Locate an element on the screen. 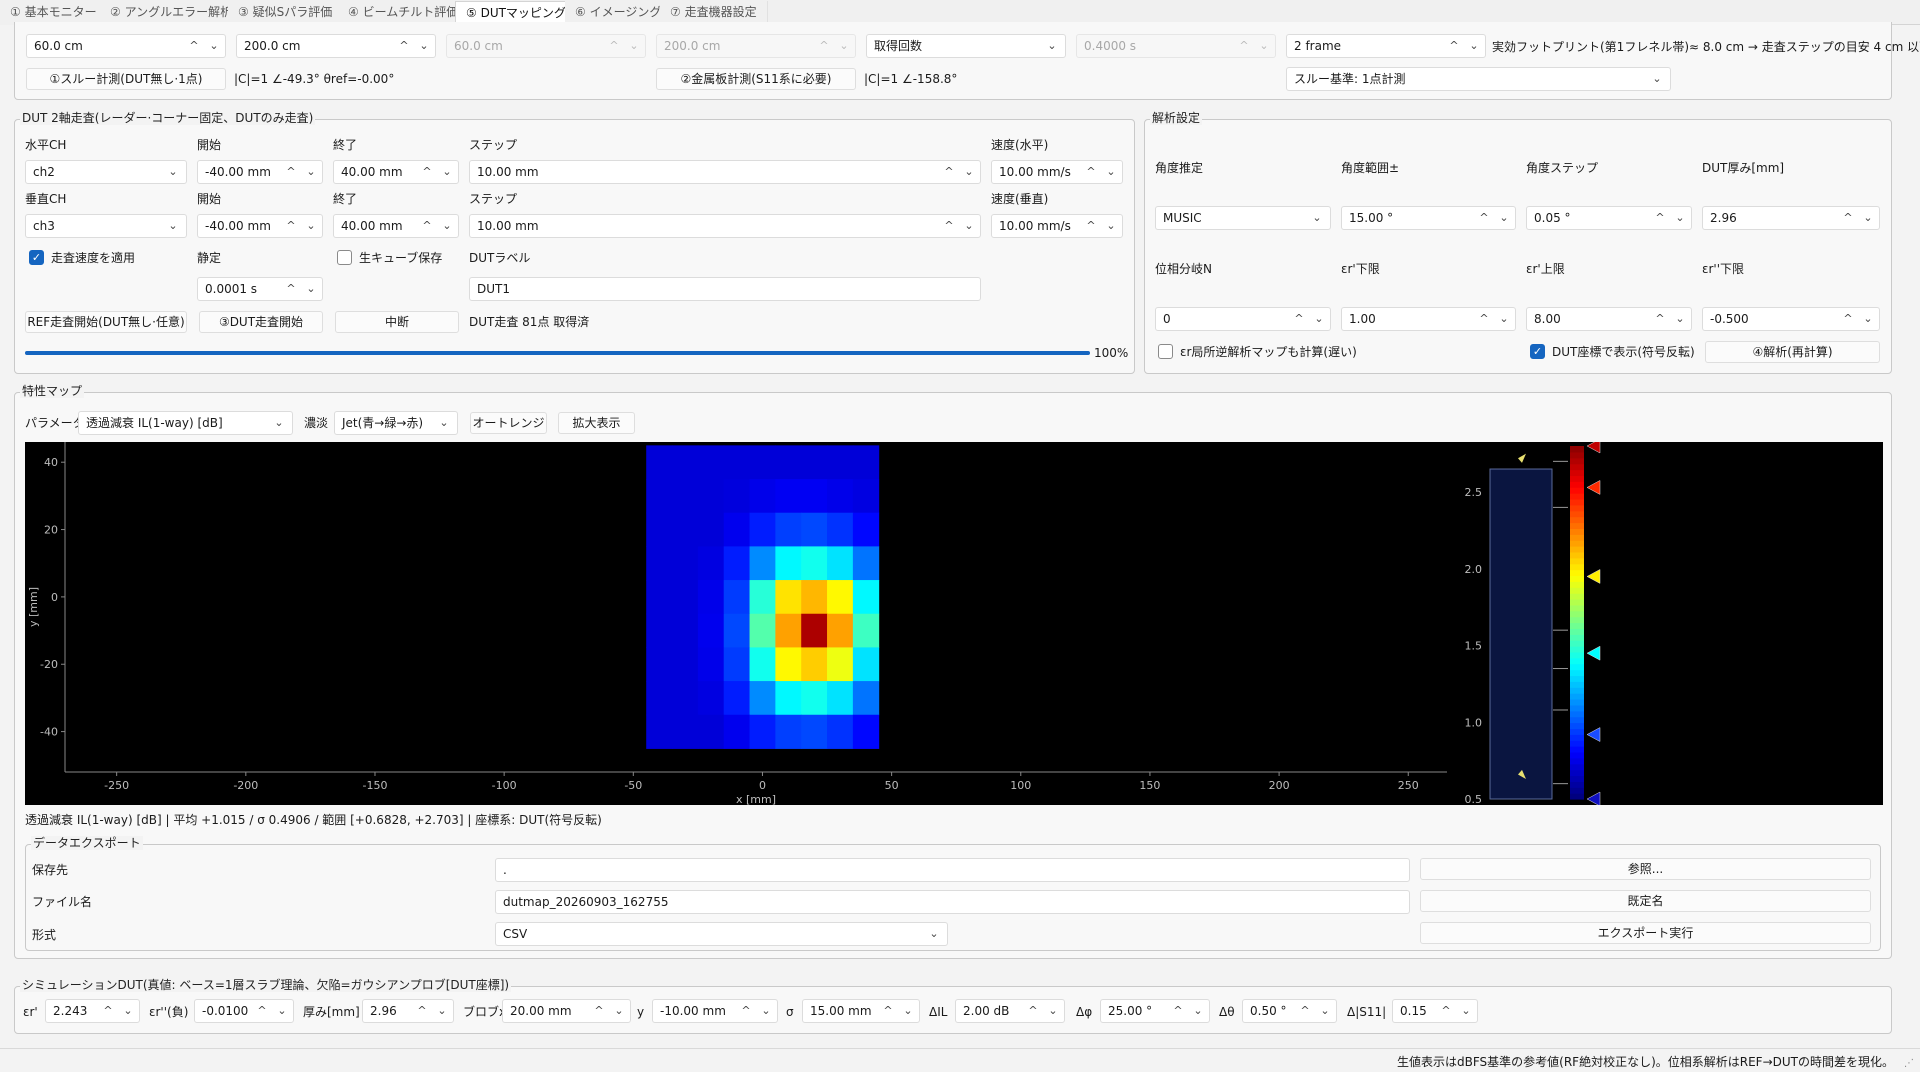  v-speed-spinbox: 10.00 mm/s ^ ⌄ is located at coordinates (1057, 226).